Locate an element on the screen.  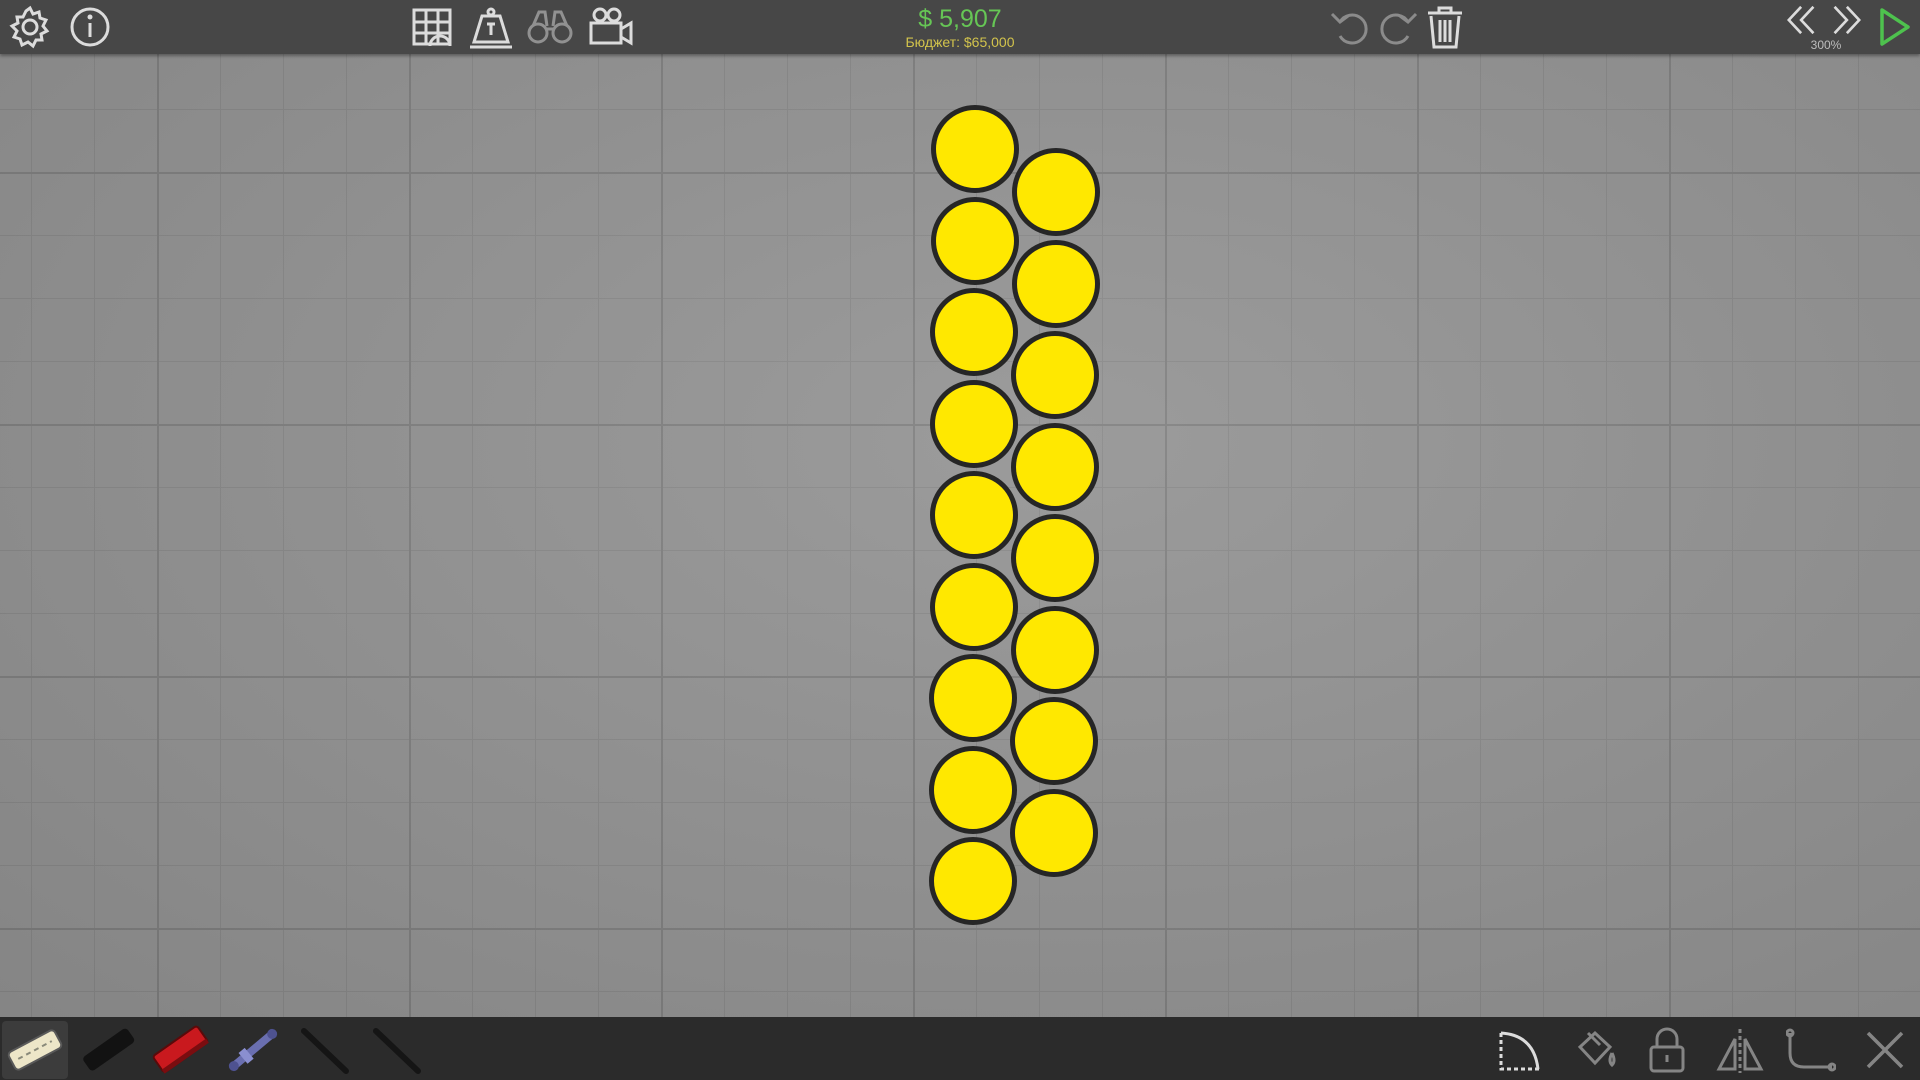
weight-icon is located at coordinates (491, 27).